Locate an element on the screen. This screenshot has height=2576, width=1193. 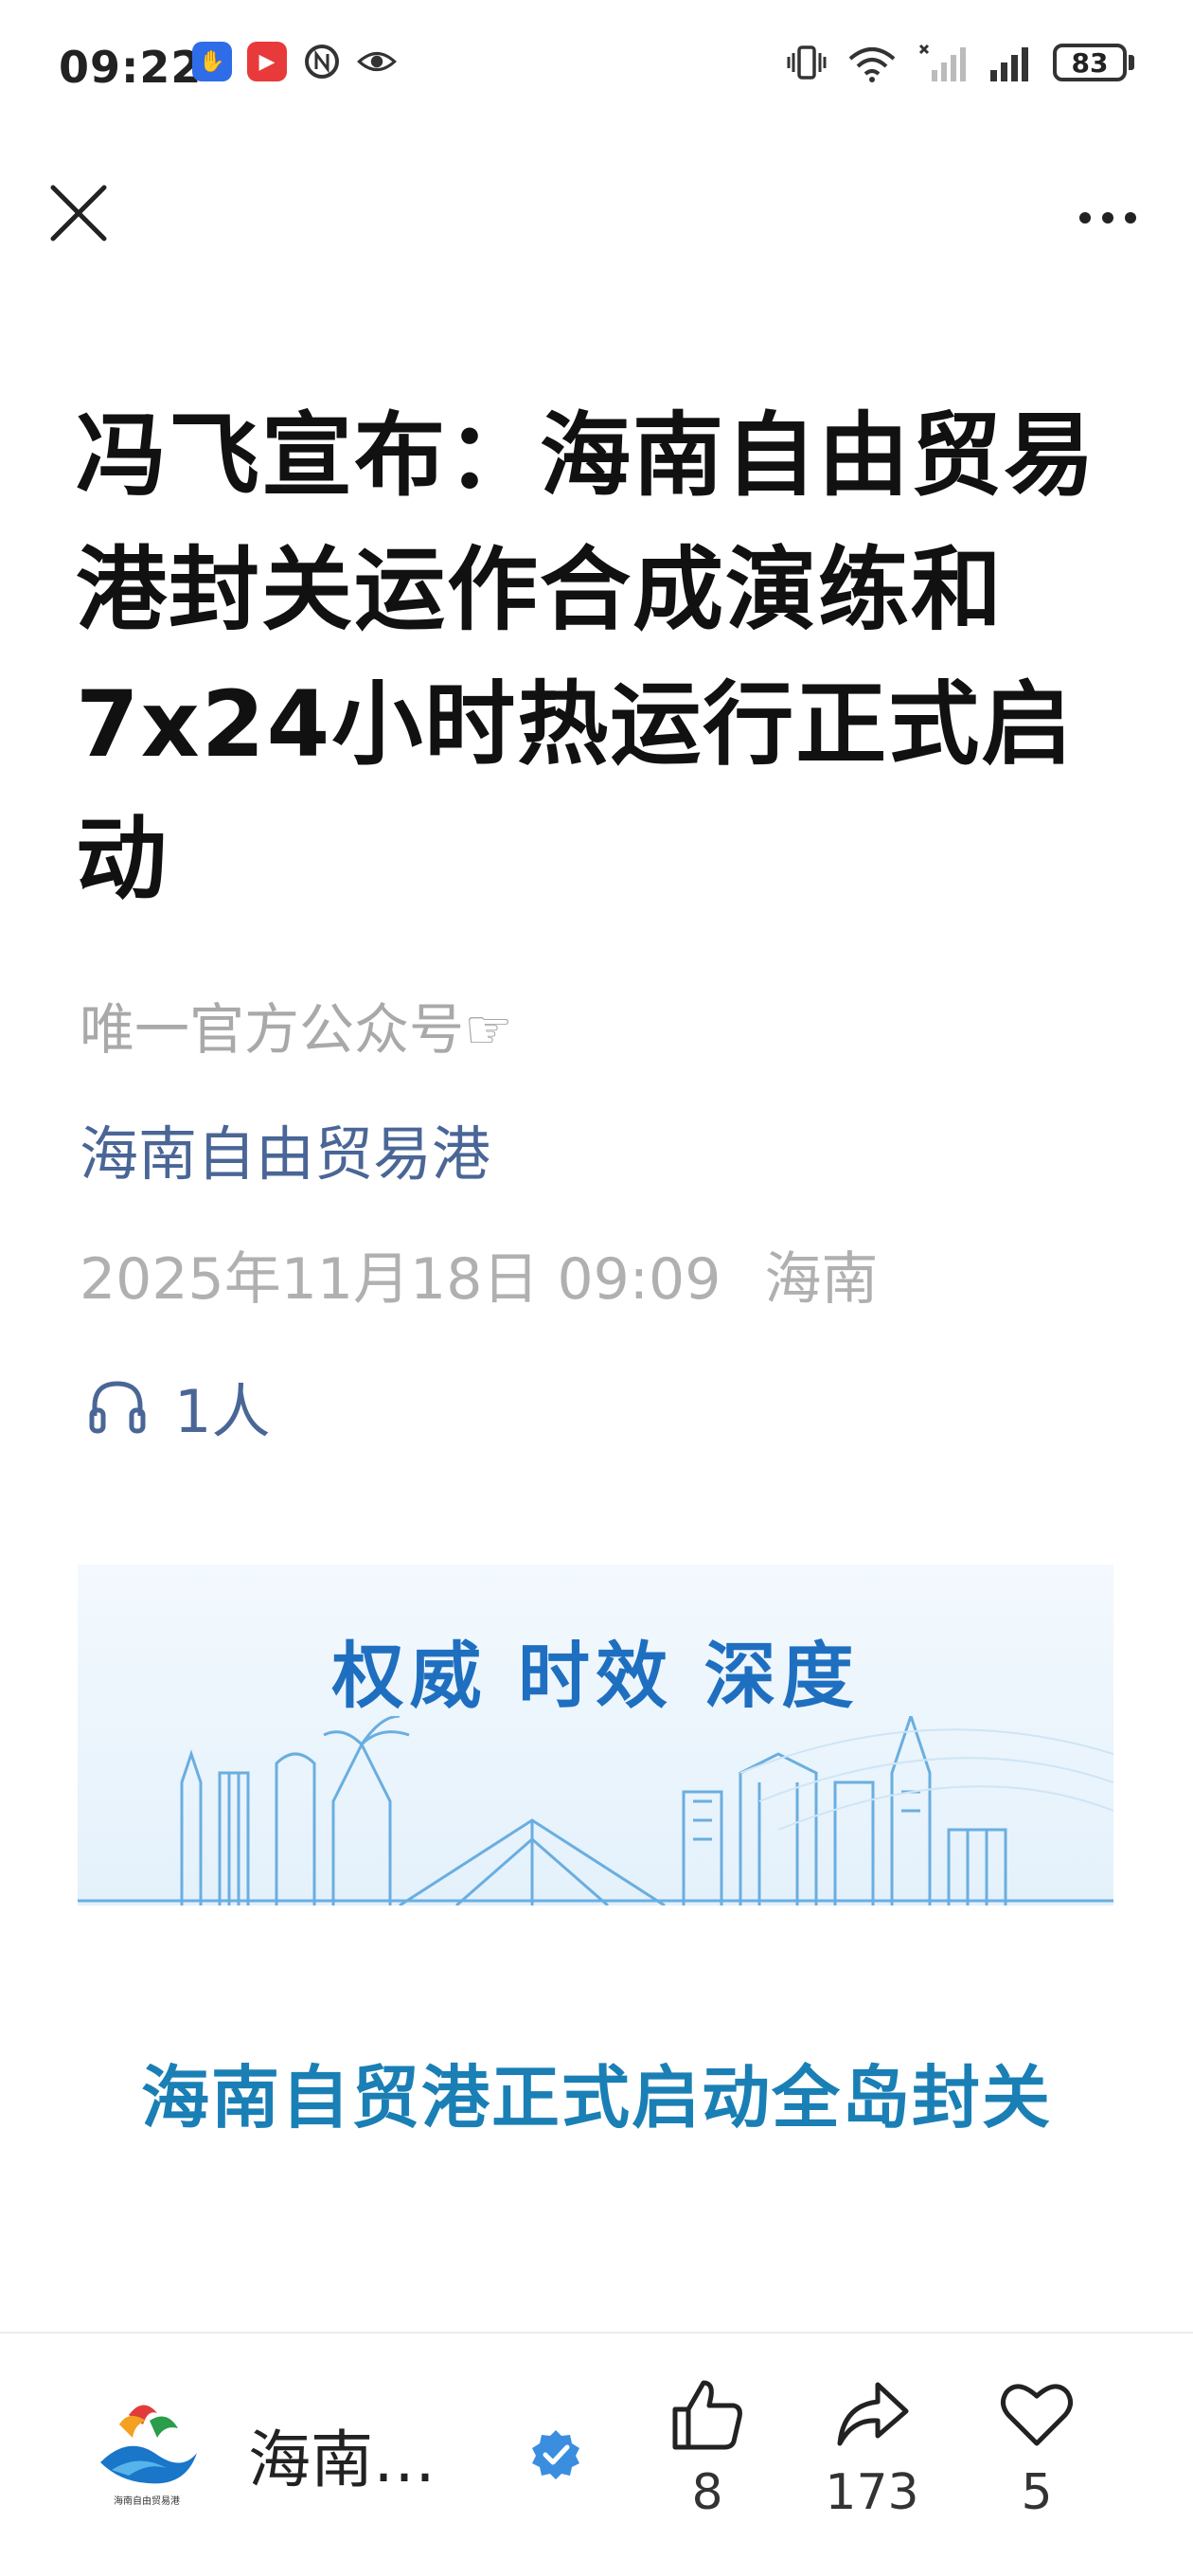
signal-sim2-icon is located at coordinates (942, 62).